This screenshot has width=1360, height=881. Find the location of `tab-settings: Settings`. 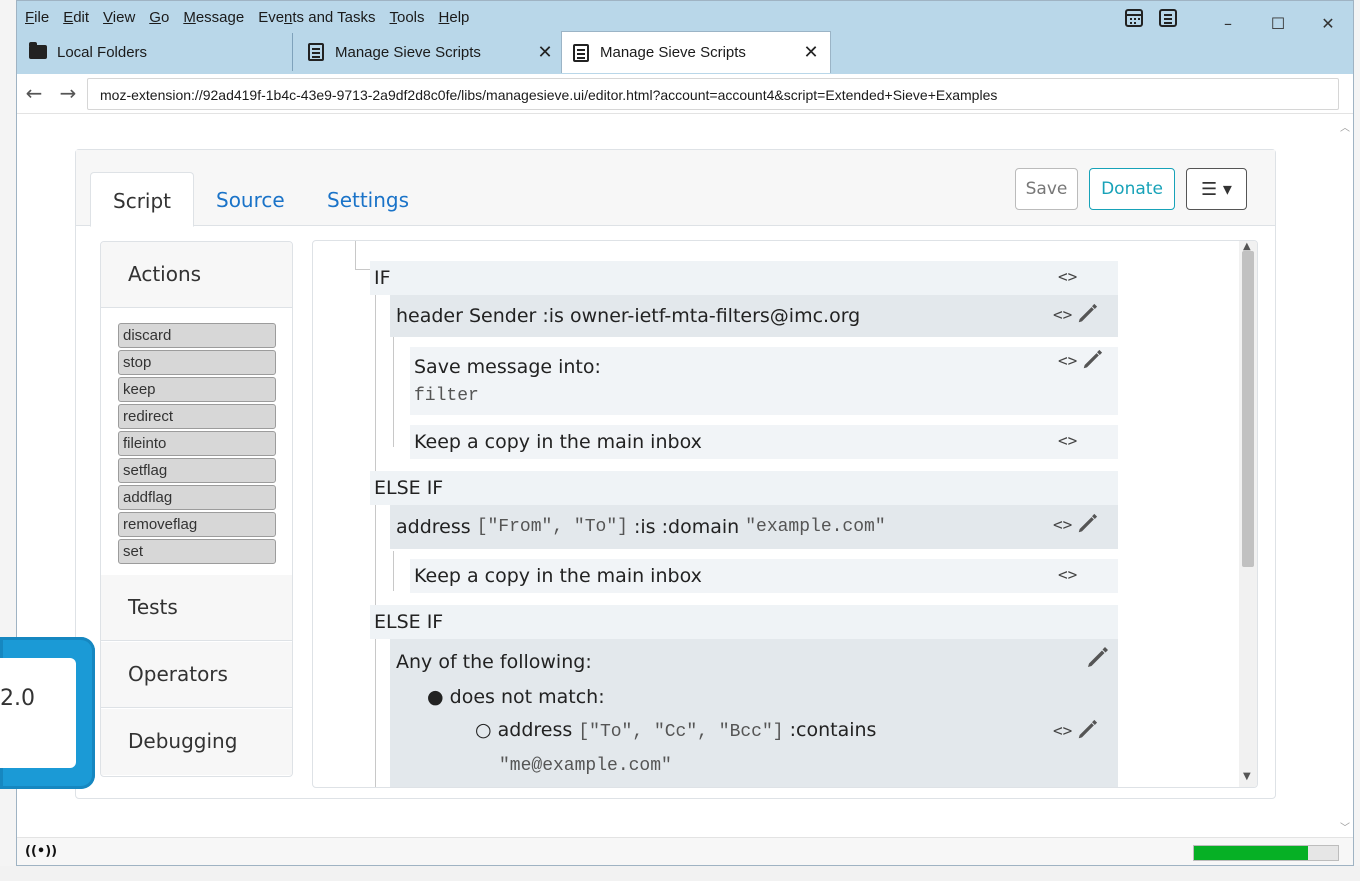

tab-settings: Settings is located at coordinates (368, 199).